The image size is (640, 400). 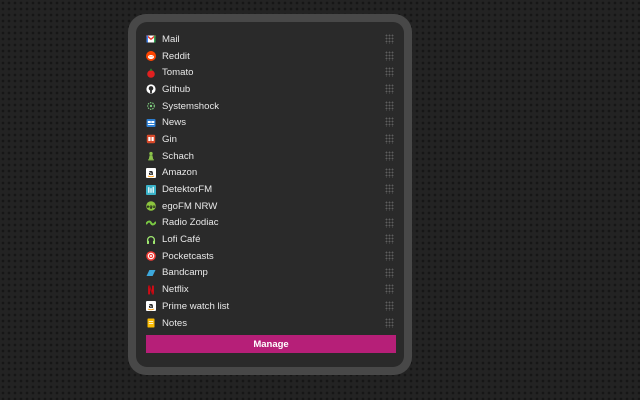 What do you see at coordinates (151, 139) in the screenshot?
I see `gin-icon` at bounding box center [151, 139].